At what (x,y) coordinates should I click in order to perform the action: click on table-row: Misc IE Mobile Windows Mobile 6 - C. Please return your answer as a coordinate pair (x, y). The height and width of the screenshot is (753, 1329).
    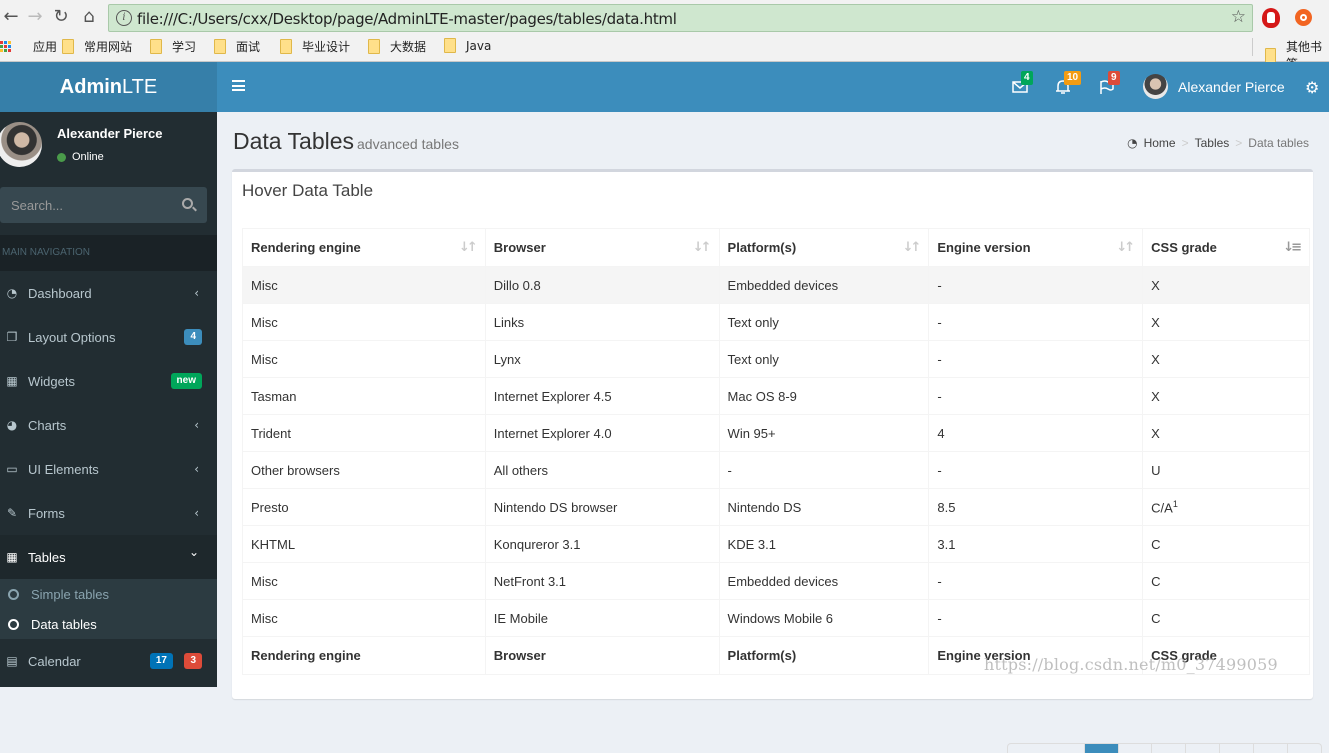
    Looking at the image, I should click on (776, 618).